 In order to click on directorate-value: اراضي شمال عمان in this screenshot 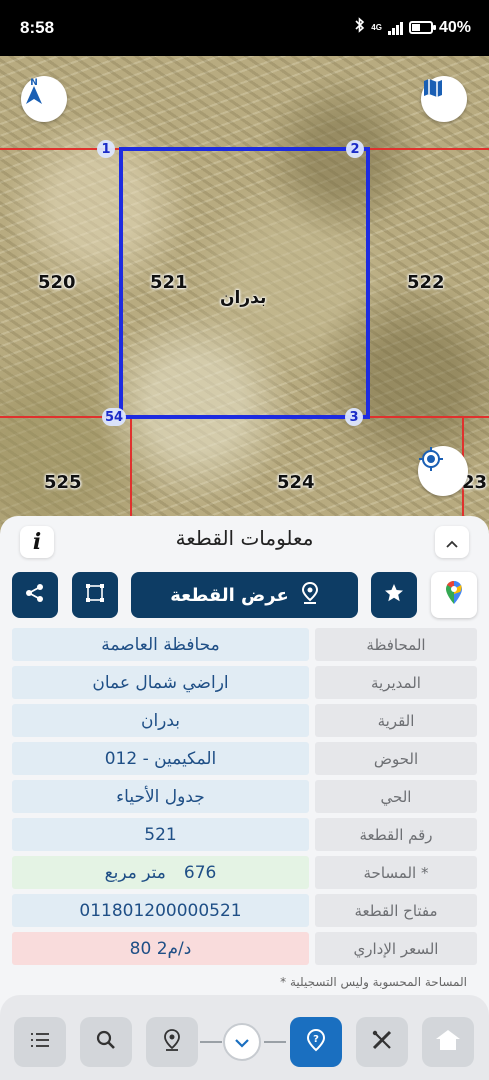, I will do `click(160, 682)`.